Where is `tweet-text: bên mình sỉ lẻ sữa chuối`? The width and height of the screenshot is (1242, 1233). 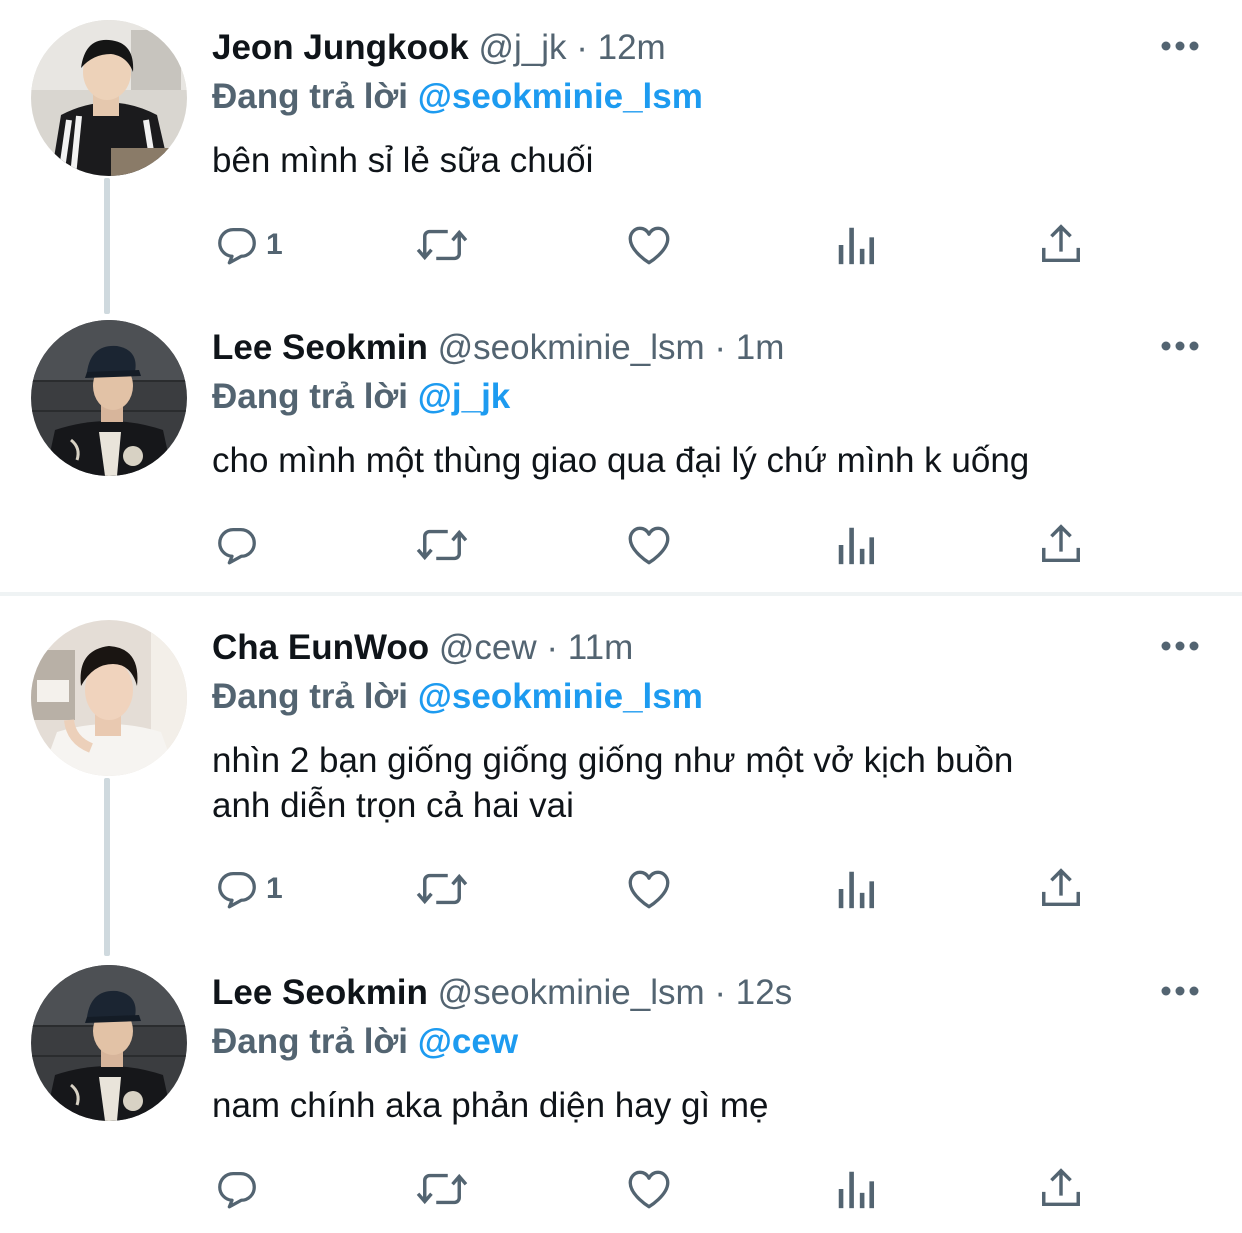
tweet-text: bên mình sỉ lẻ sữa chuối is located at coordinates (403, 160).